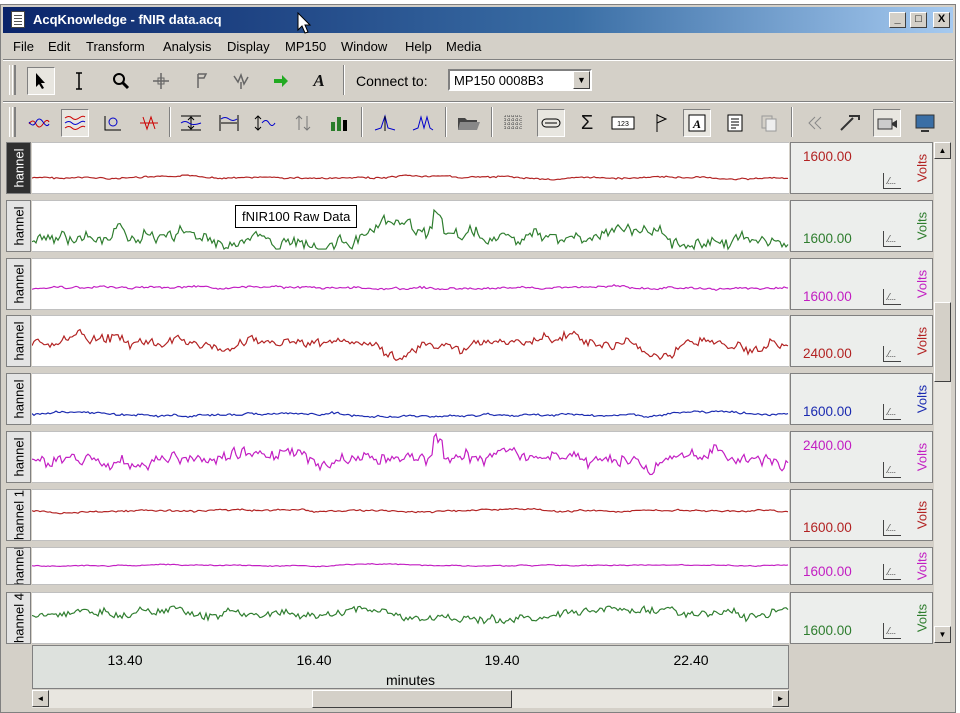  What do you see at coordinates (587, 123) in the screenshot?
I see `sigma-icon: Σ` at bounding box center [587, 123].